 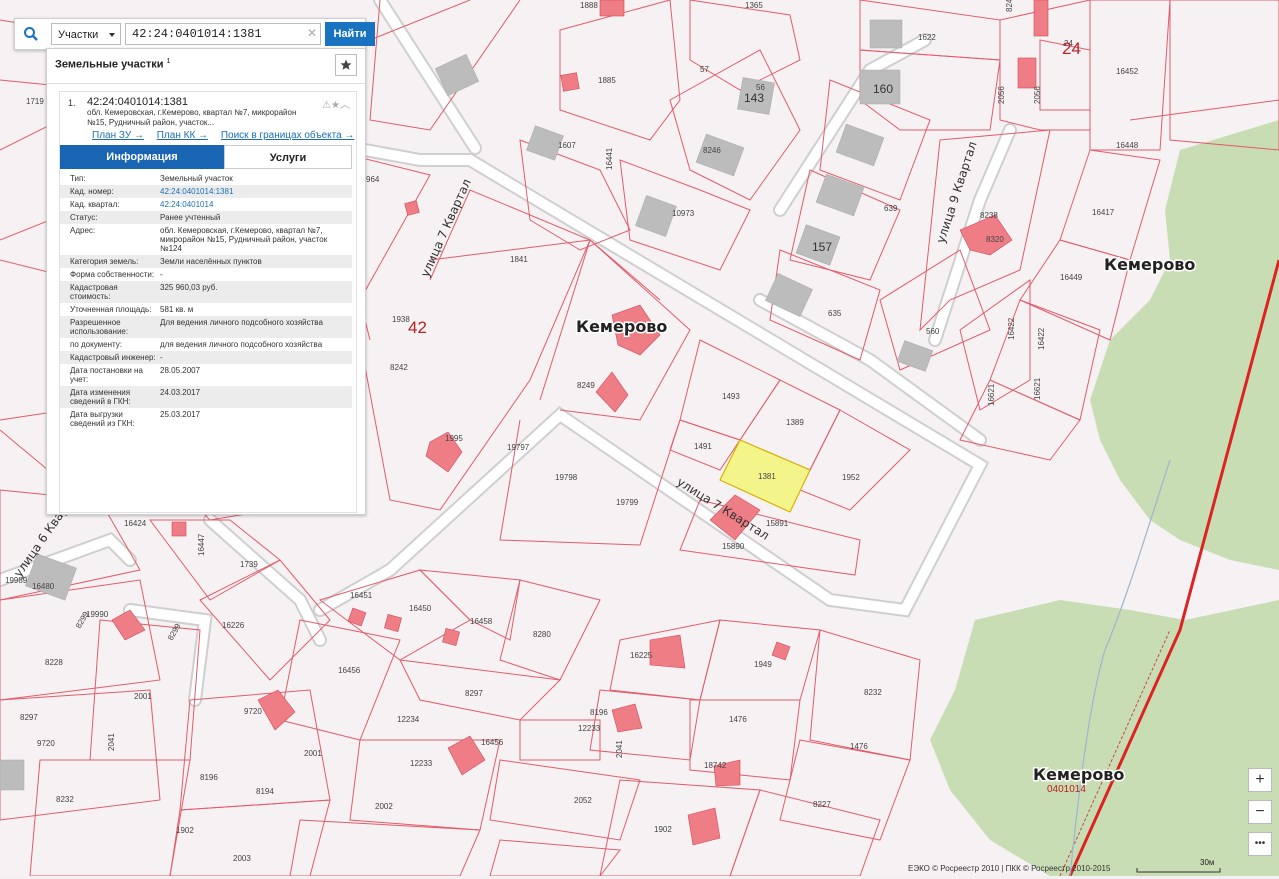 What do you see at coordinates (1127, 145) in the screenshot?
I see `parcel-number: 16448` at bounding box center [1127, 145].